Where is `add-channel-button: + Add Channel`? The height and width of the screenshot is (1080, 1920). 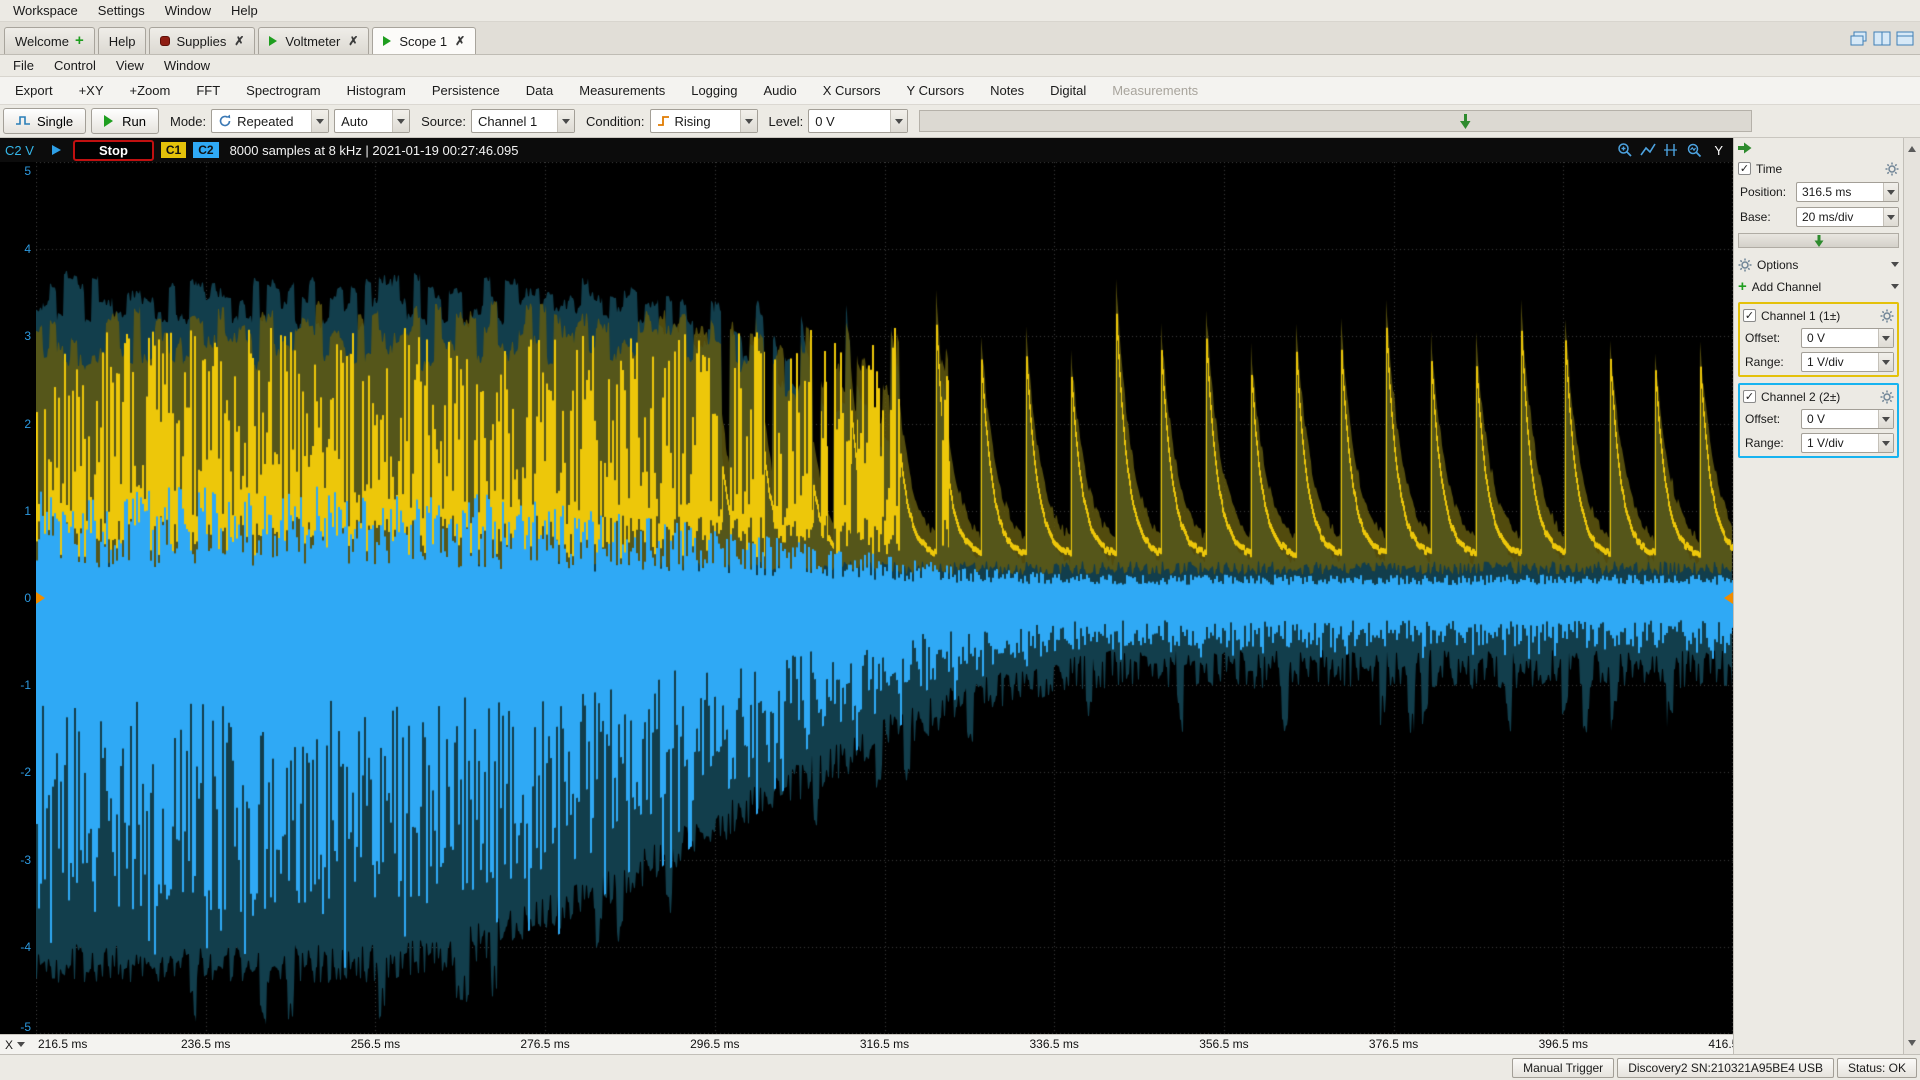 add-channel-button: + Add Channel is located at coordinates (1818, 286).